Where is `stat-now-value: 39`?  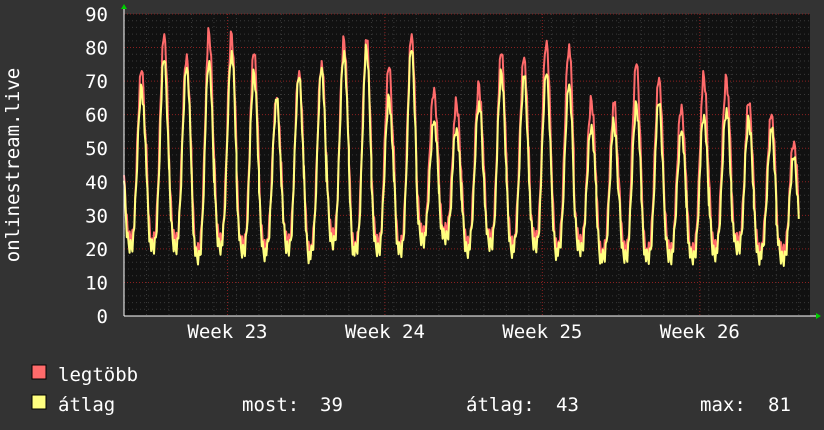
stat-now-value: 39 is located at coordinates (331, 405).